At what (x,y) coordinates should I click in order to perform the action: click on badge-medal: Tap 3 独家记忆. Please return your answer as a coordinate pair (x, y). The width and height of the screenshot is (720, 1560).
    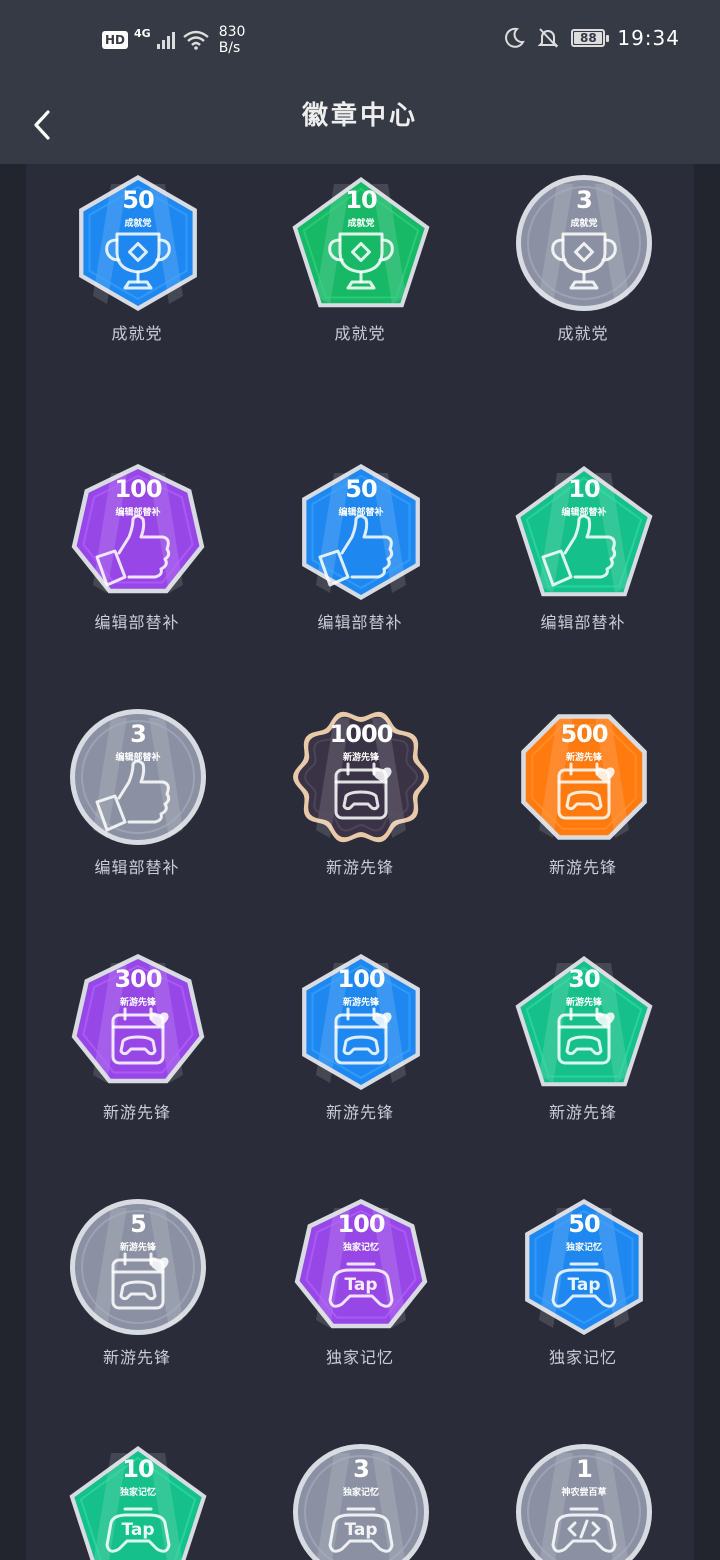
    Looking at the image, I should click on (361, 1500).